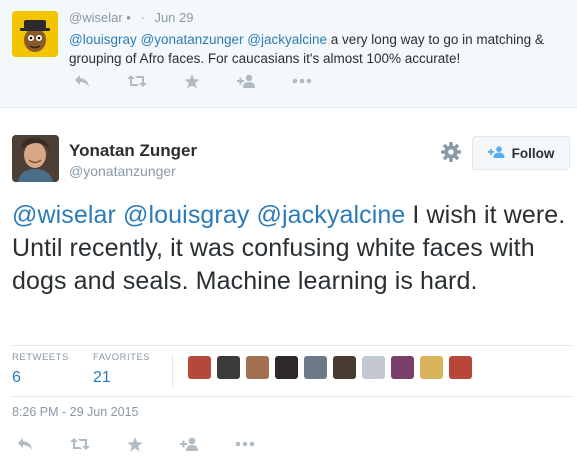  I want to click on favorites-count: 21, so click(102, 377).